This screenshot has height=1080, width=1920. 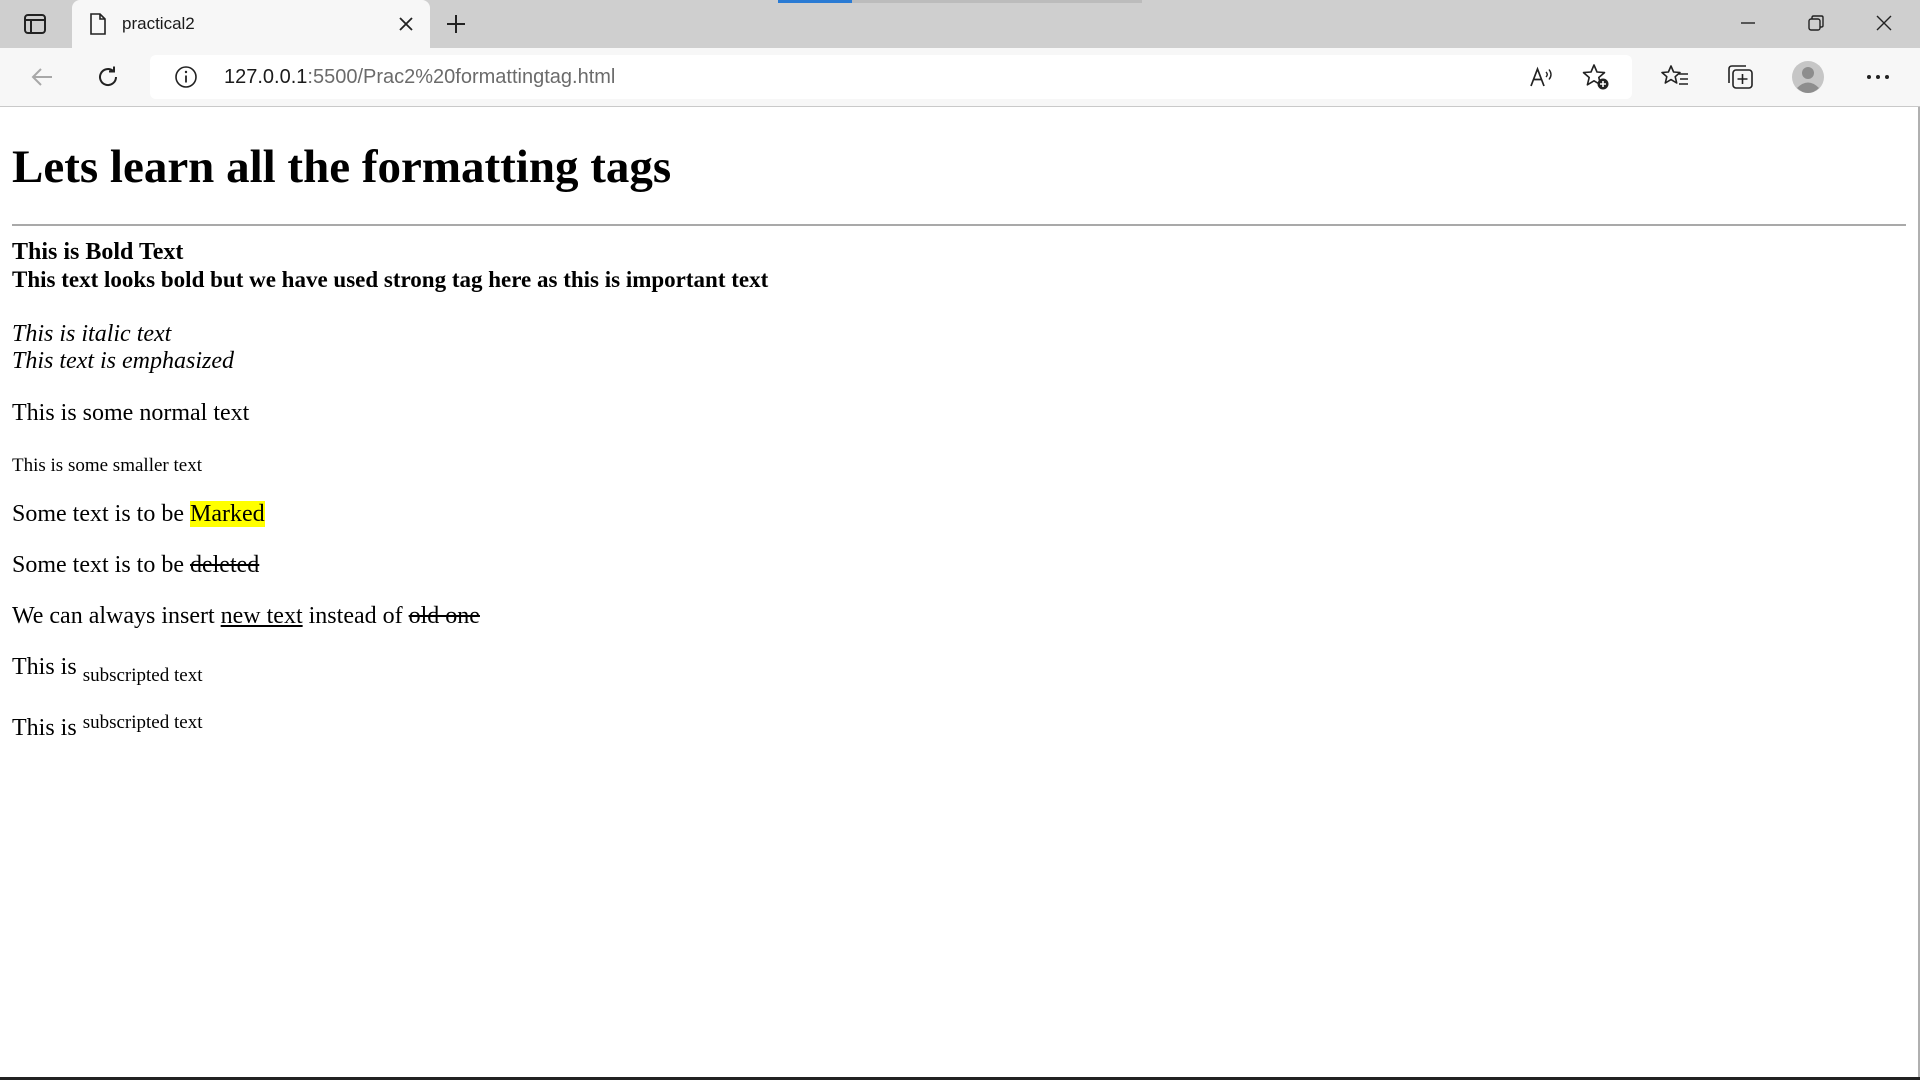 I want to click on site-info-icon, so click(x=186, y=77).